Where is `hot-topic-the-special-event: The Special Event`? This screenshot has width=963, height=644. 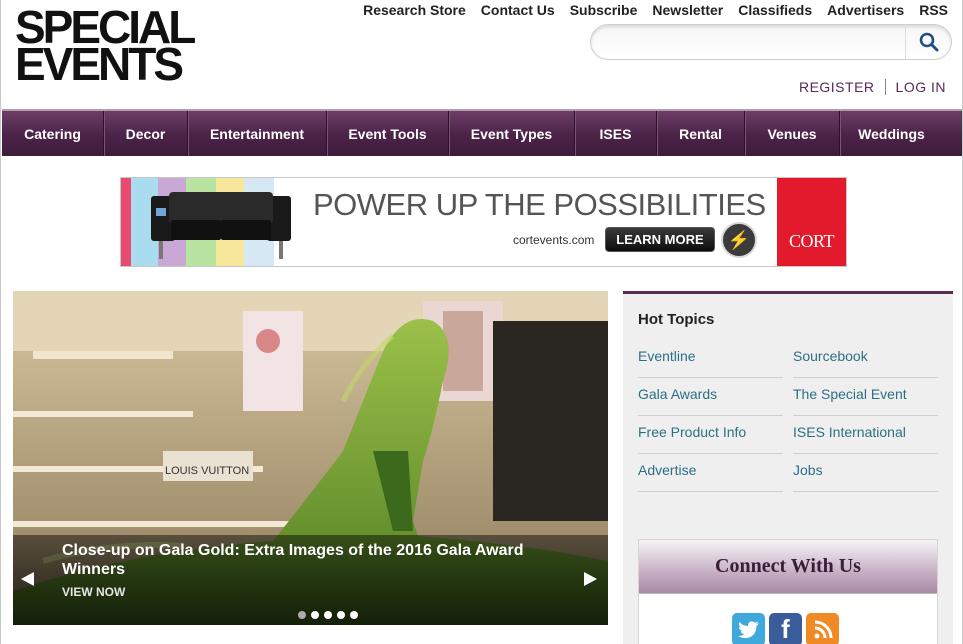 hot-topic-the-special-event: The Special Event is located at coordinates (865, 397).